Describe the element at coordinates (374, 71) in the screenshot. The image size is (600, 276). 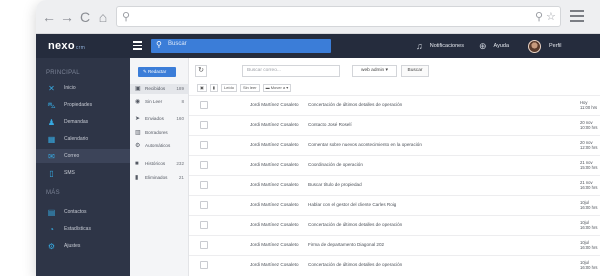
I see `account-dropdown: web admin ▾` at that location.